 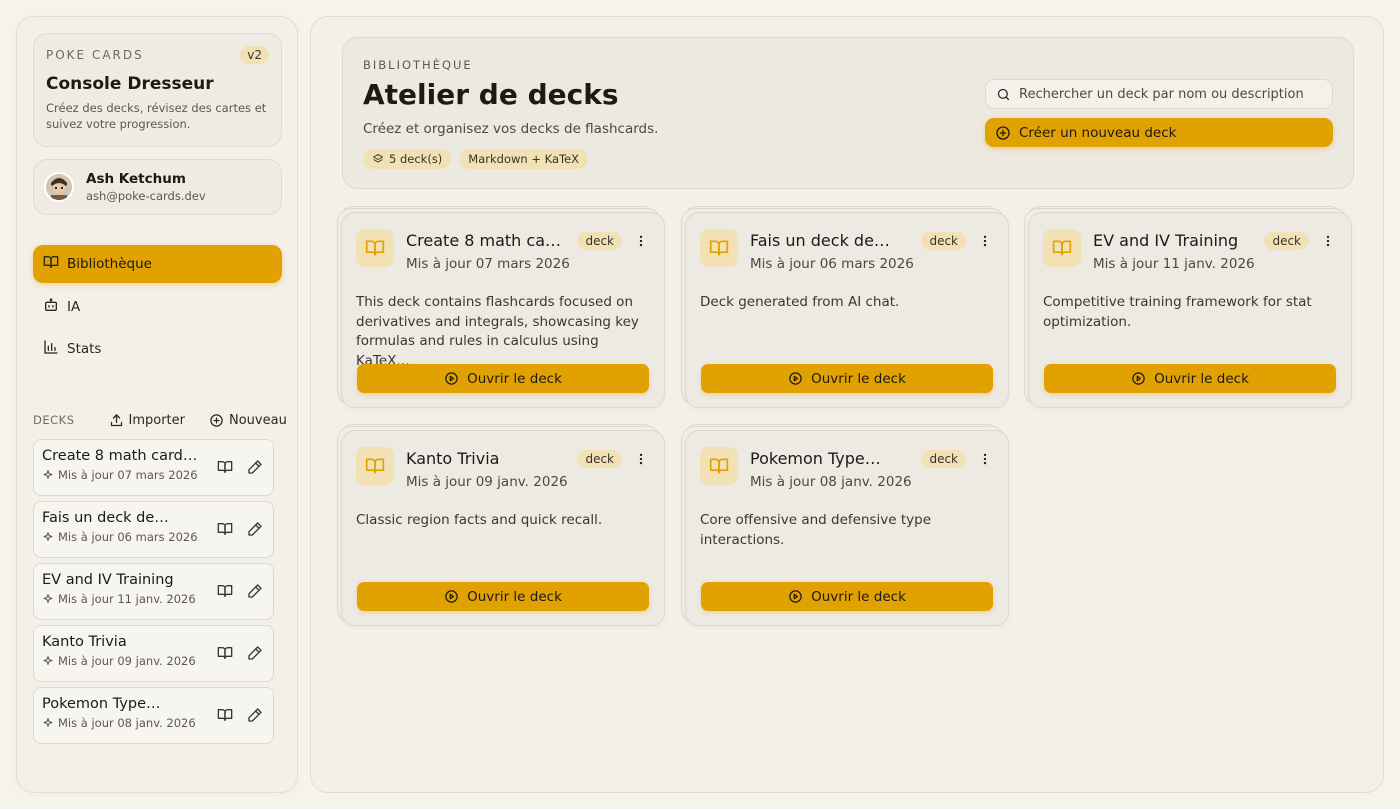 What do you see at coordinates (147, 420) in the screenshot?
I see `import-button: Importer` at bounding box center [147, 420].